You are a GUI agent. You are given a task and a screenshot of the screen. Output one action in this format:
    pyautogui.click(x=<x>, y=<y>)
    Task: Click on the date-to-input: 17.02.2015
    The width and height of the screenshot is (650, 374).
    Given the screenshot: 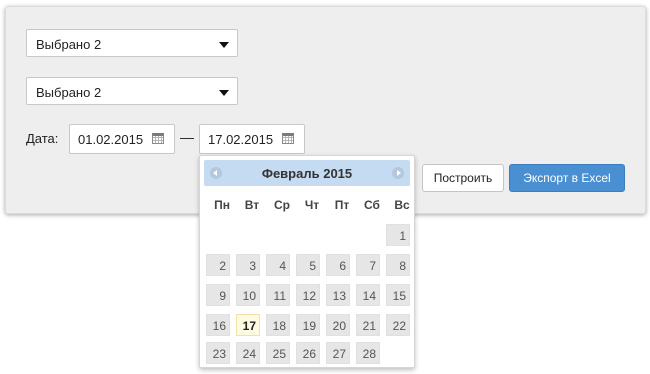 What is the action you would take?
    pyautogui.click(x=252, y=139)
    